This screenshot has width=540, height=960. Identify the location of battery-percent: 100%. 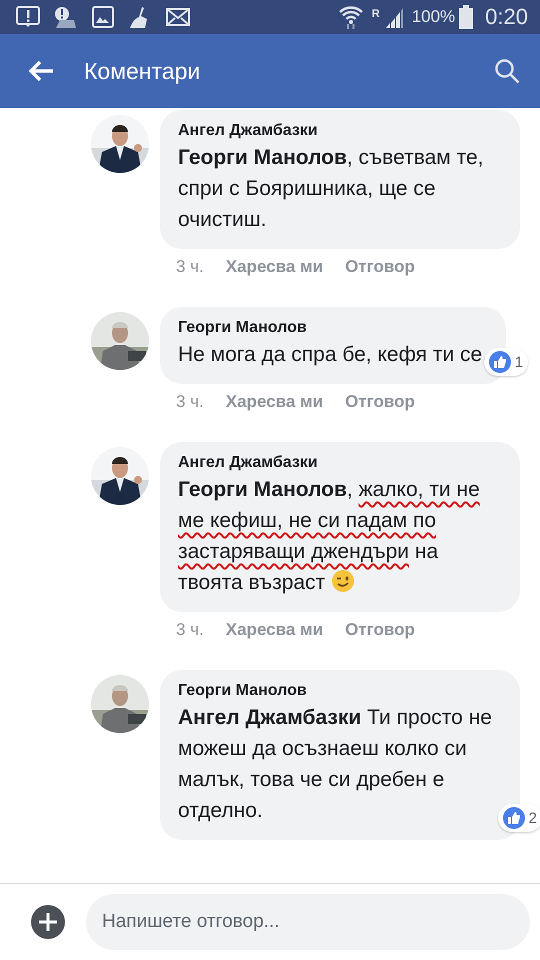
(434, 17).